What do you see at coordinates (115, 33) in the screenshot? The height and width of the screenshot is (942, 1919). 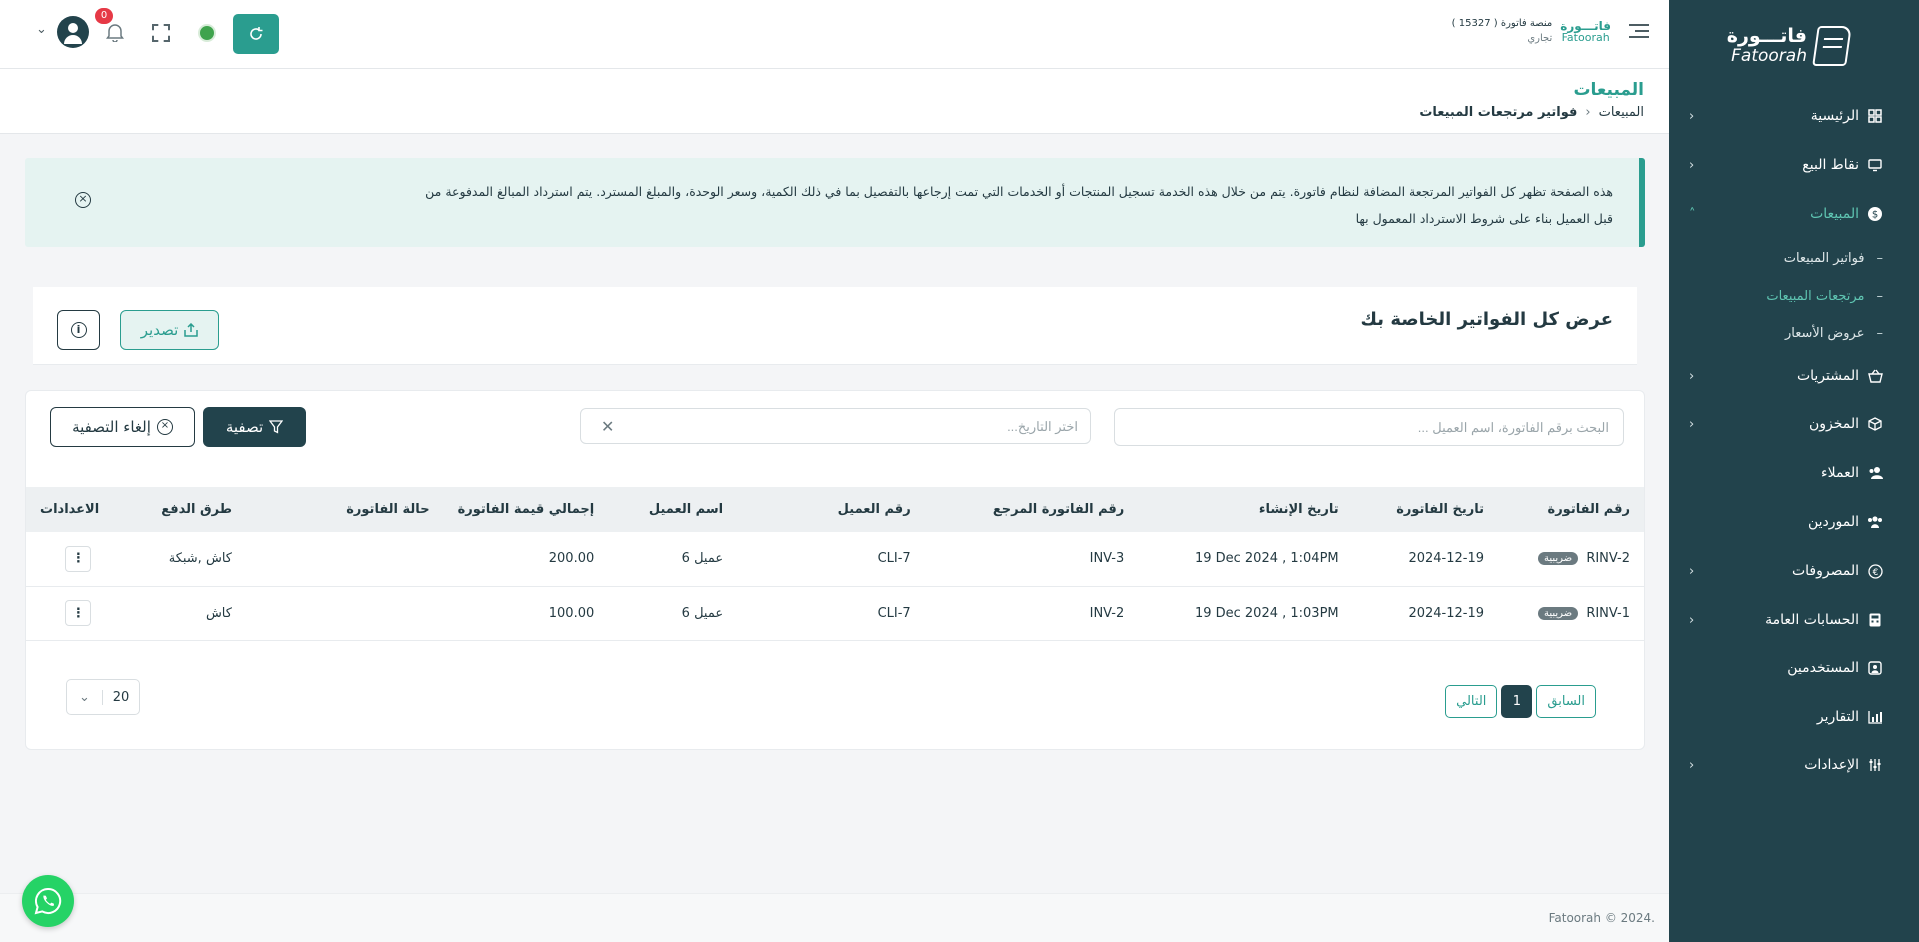 I see `notifications-bell-icon` at bounding box center [115, 33].